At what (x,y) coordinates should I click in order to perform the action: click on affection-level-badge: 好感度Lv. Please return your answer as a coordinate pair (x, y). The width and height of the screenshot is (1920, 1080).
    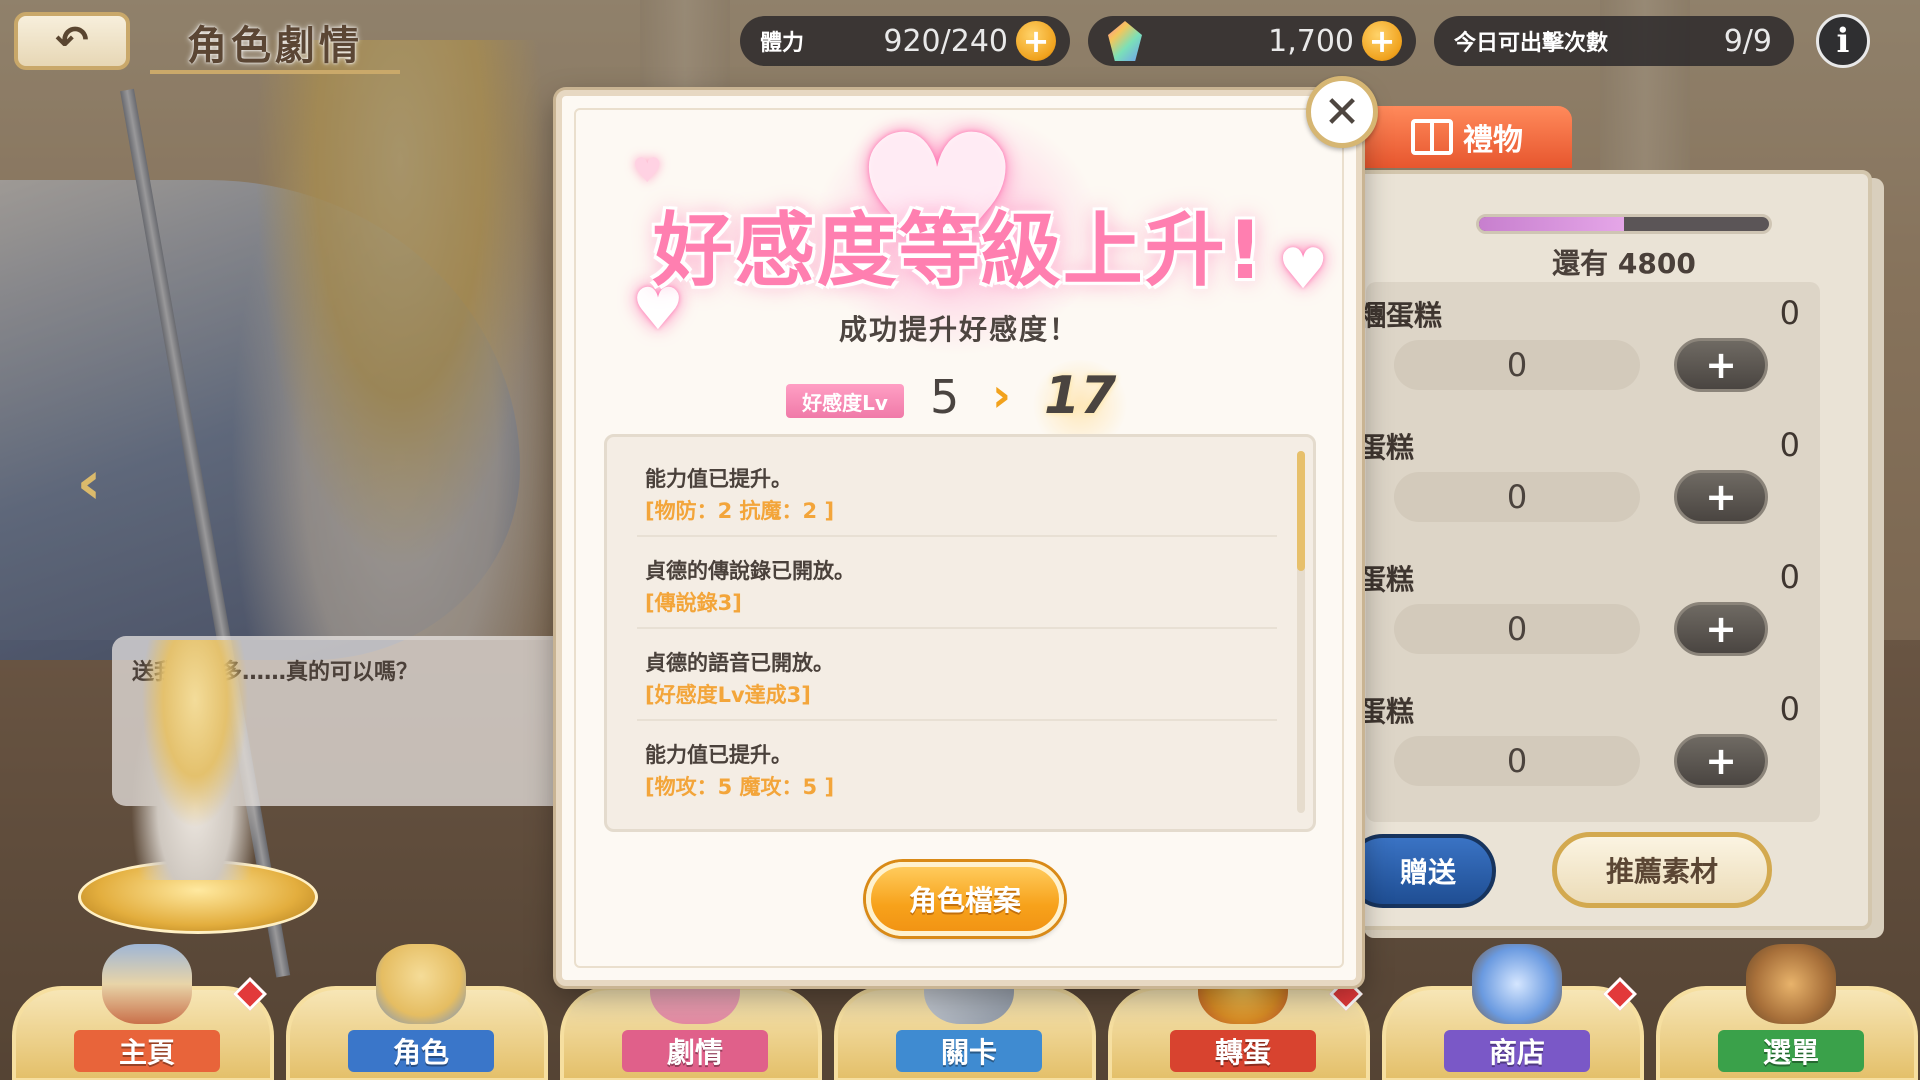
    Looking at the image, I should click on (845, 401).